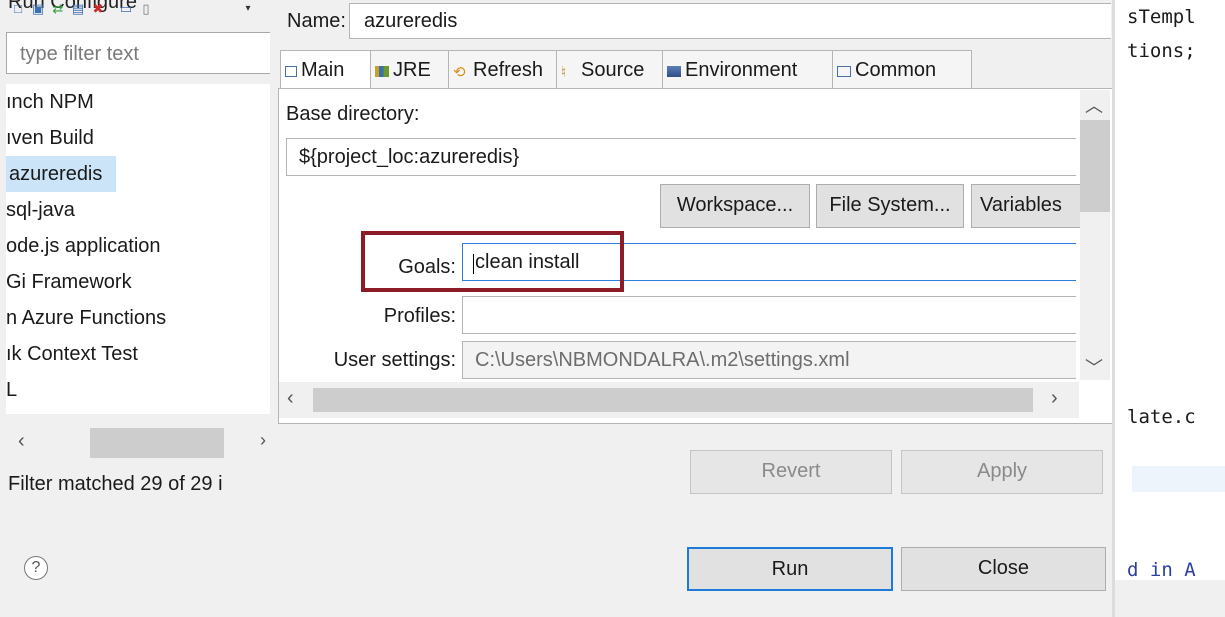 The height and width of the screenshot is (617, 1225). I want to click on refresh-icon: ⟲, so click(459, 72).